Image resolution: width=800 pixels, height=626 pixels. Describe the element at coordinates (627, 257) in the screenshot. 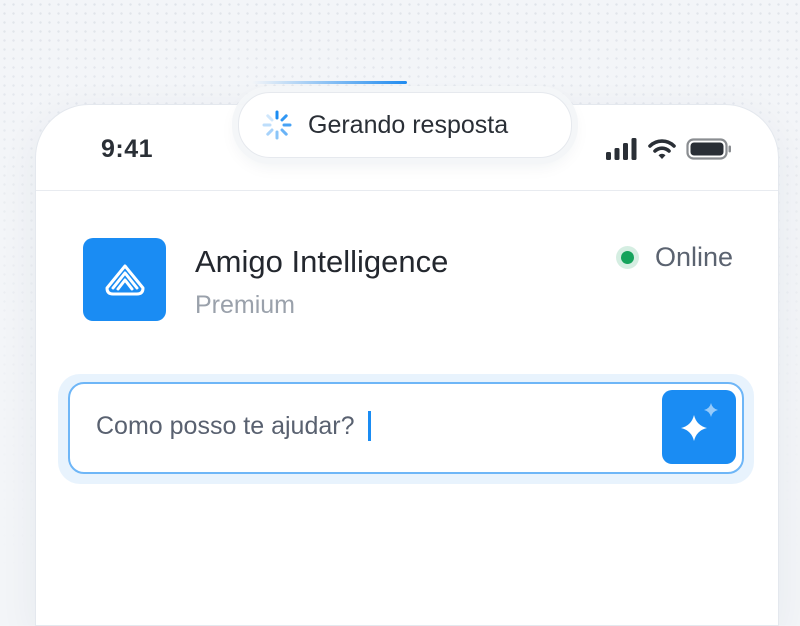

I see `online-dot-icon` at that location.